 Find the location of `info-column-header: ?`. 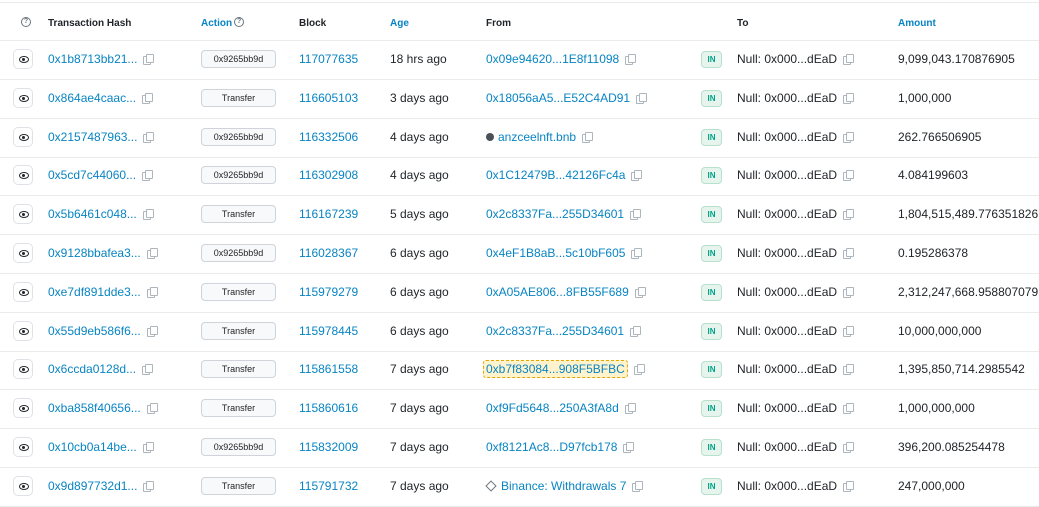

info-column-header: ? is located at coordinates (25, 21).